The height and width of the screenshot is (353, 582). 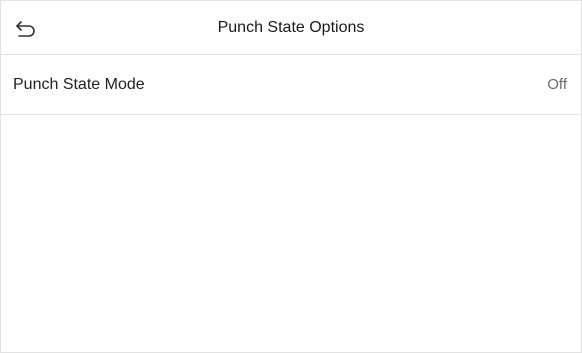 I want to click on back-button, so click(x=26, y=28).